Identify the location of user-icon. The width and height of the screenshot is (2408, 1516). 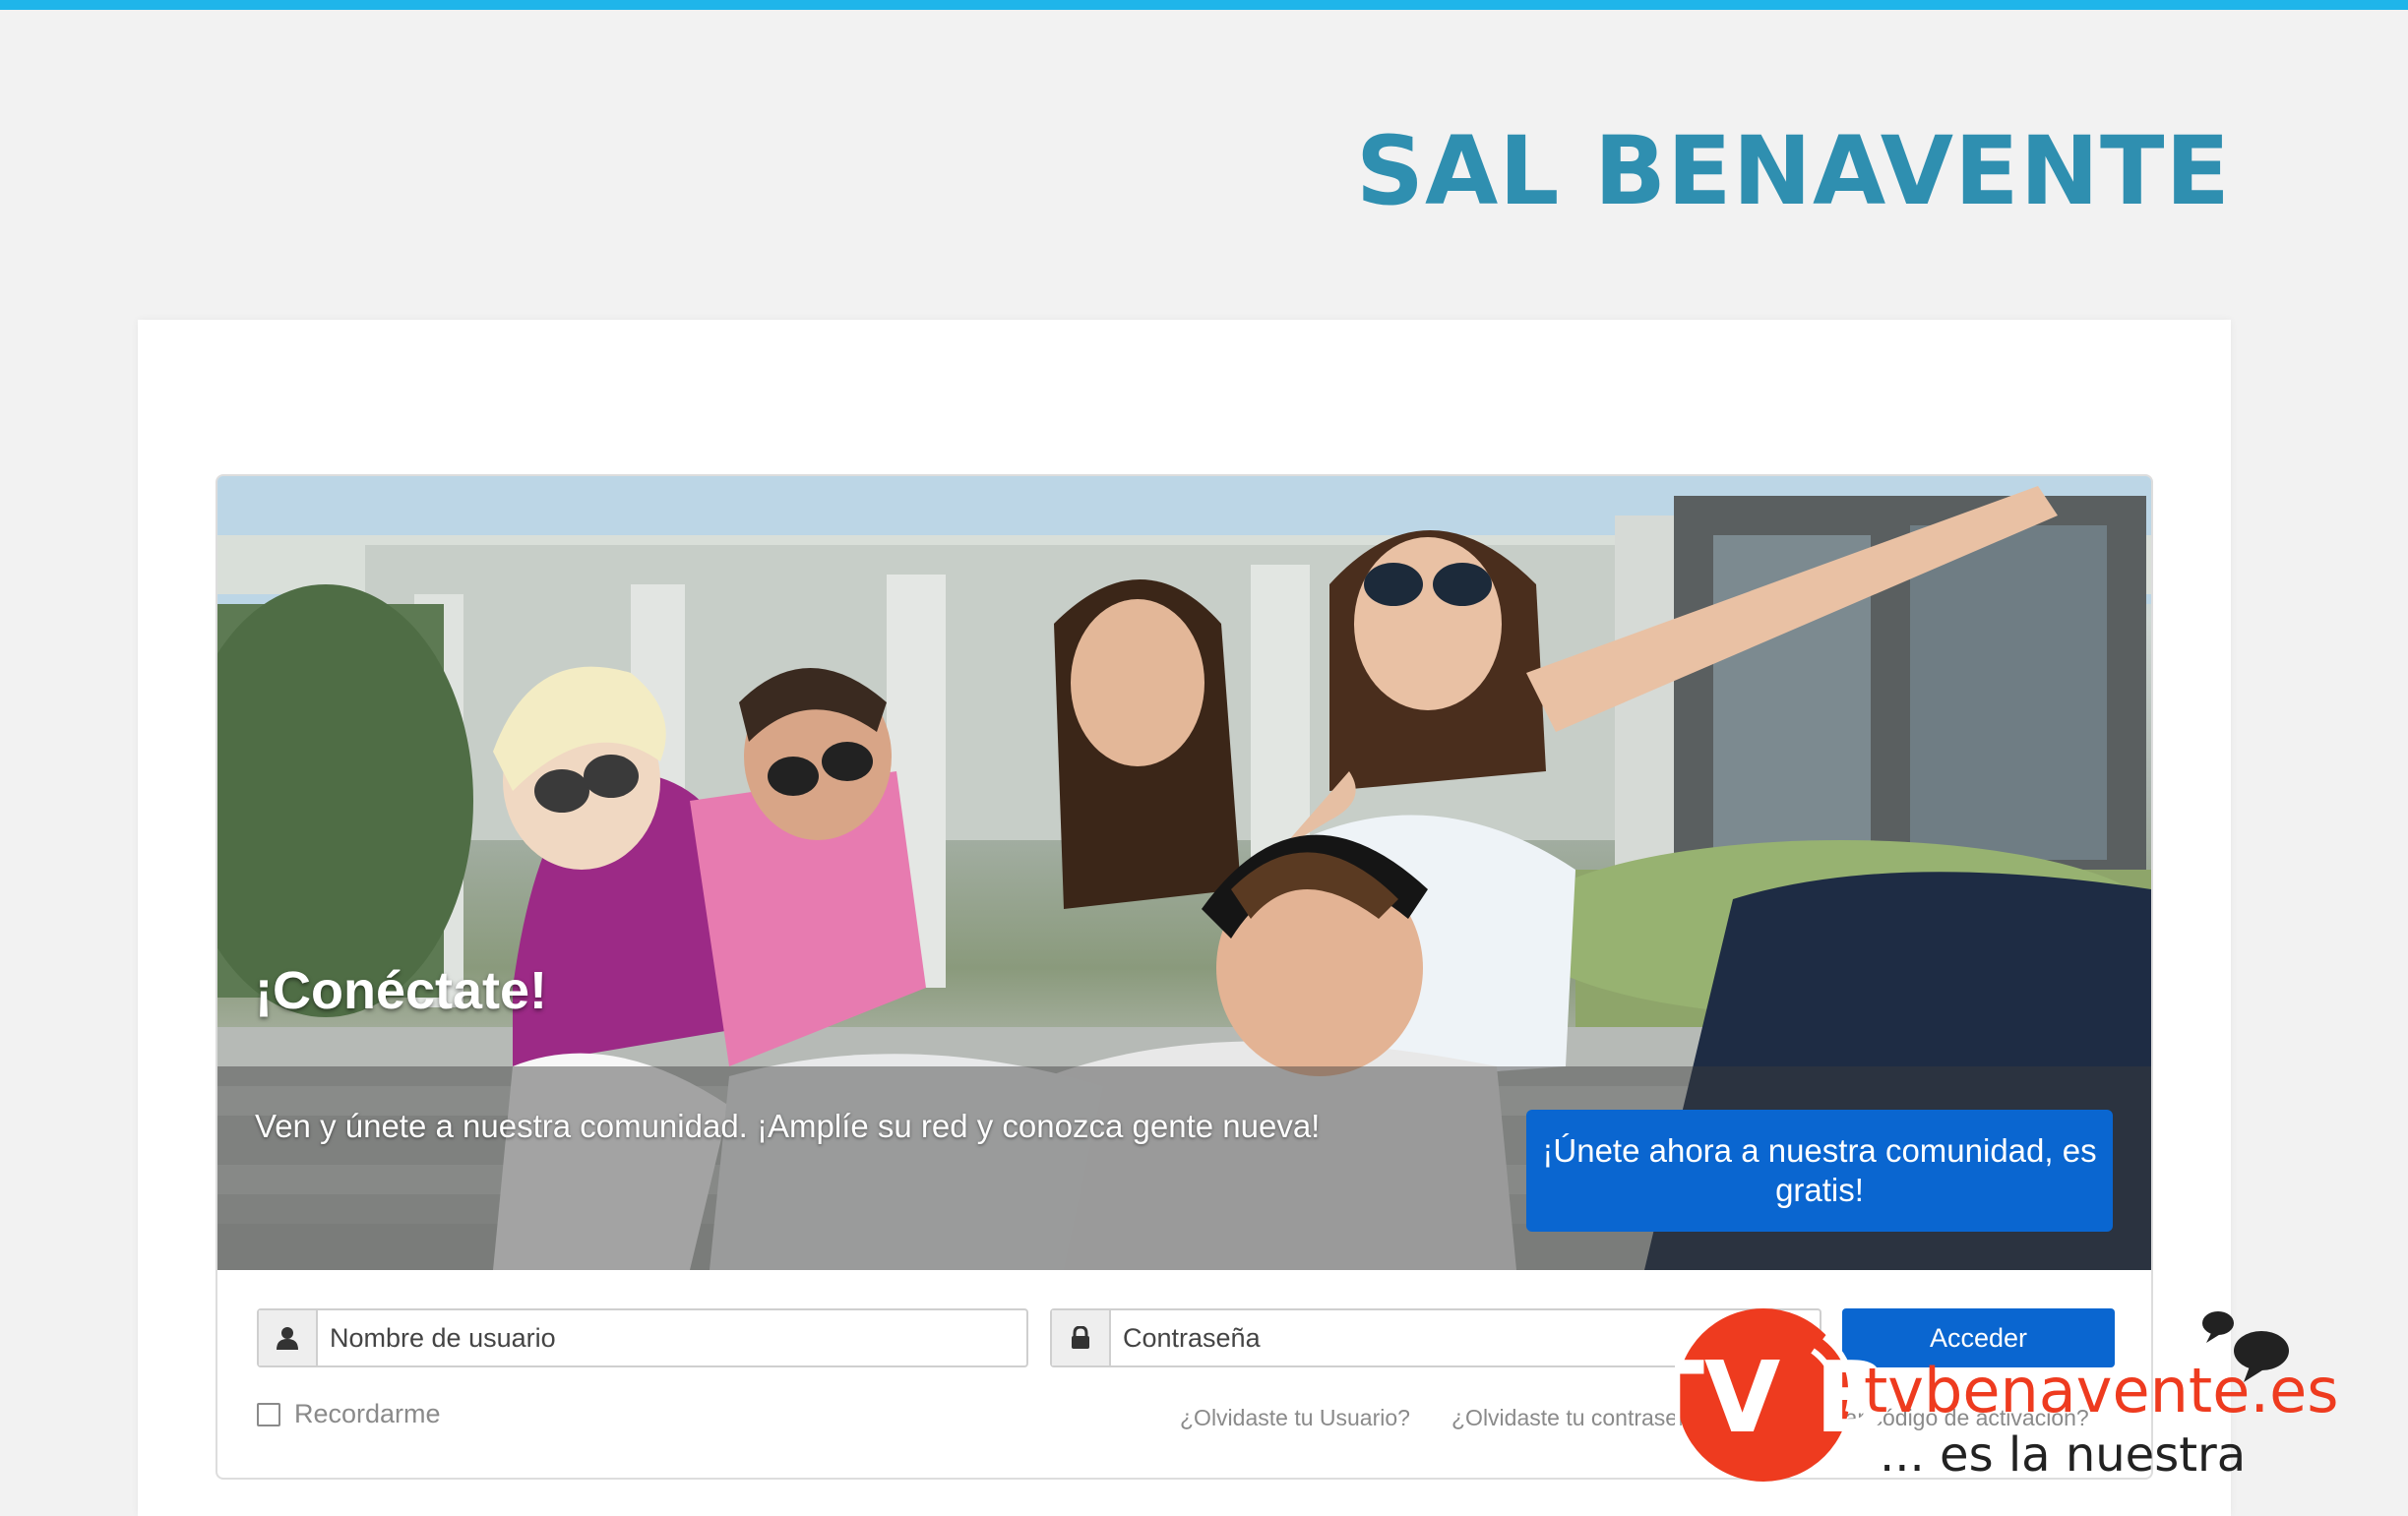
(288, 1337).